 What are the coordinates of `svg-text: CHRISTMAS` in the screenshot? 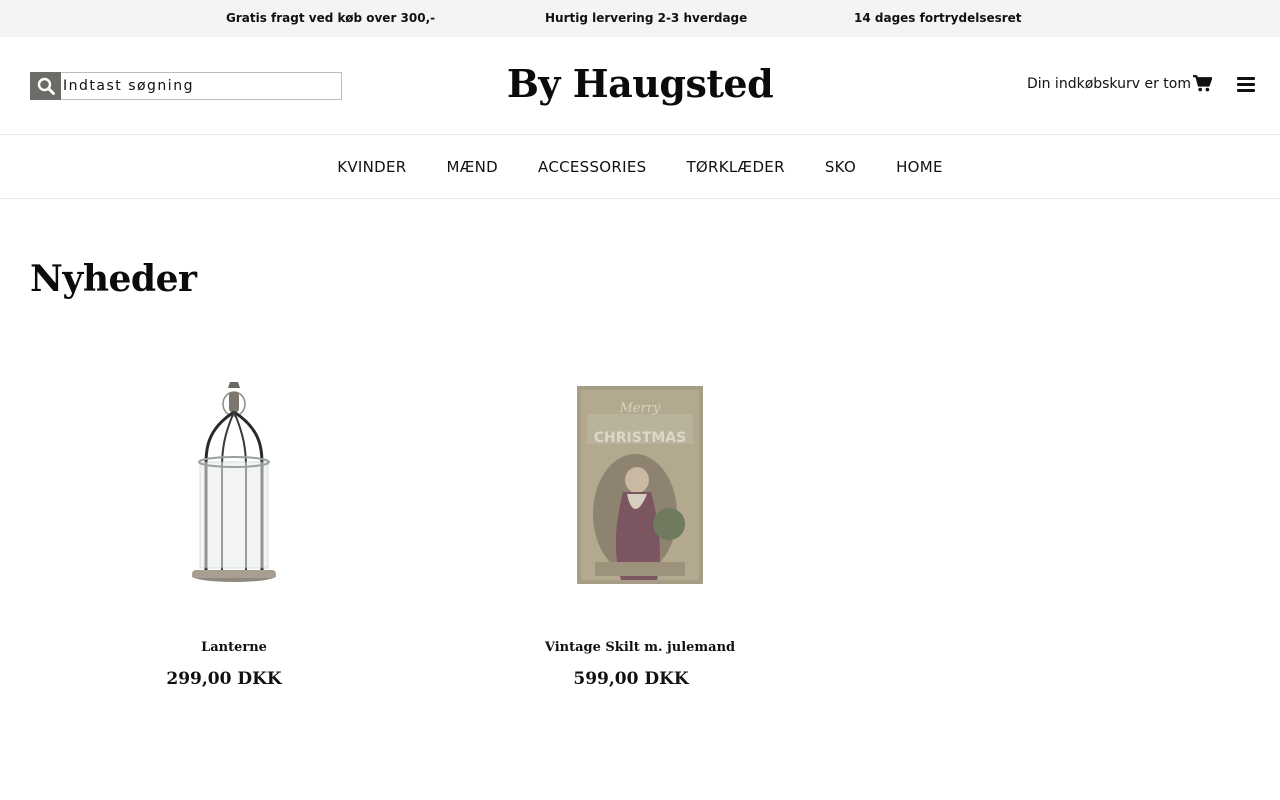 It's located at (640, 438).